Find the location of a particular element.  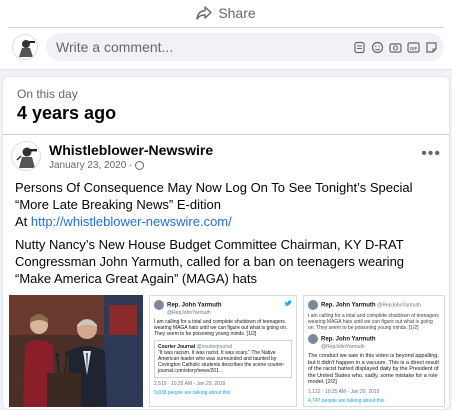

post-link-line: At http://whistleblower-newswire.com/ is located at coordinates (227, 221).